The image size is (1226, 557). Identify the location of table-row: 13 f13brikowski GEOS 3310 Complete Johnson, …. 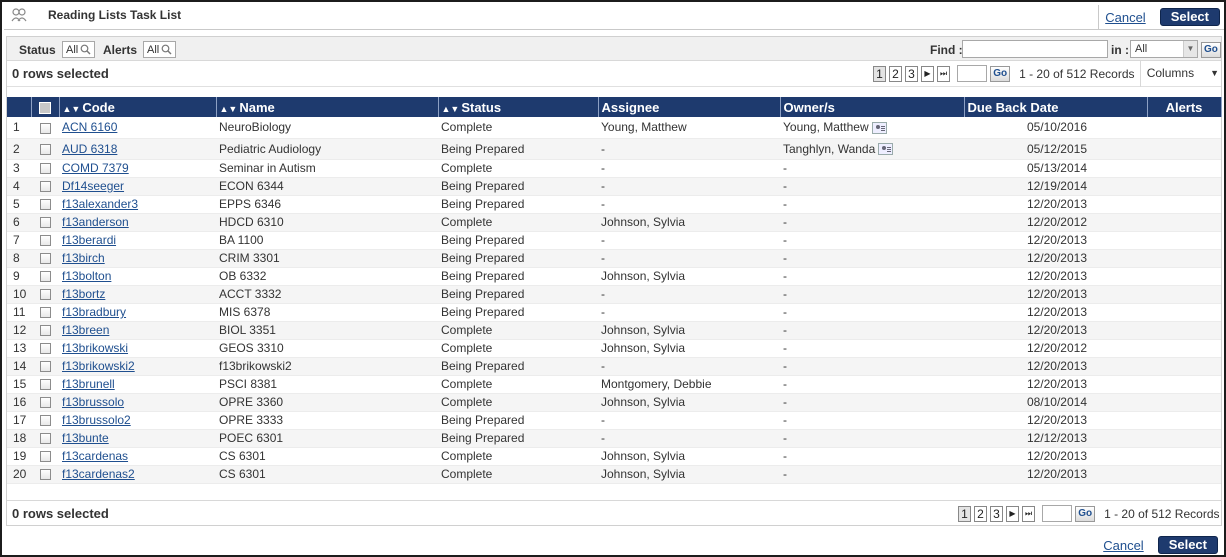
(614, 348).